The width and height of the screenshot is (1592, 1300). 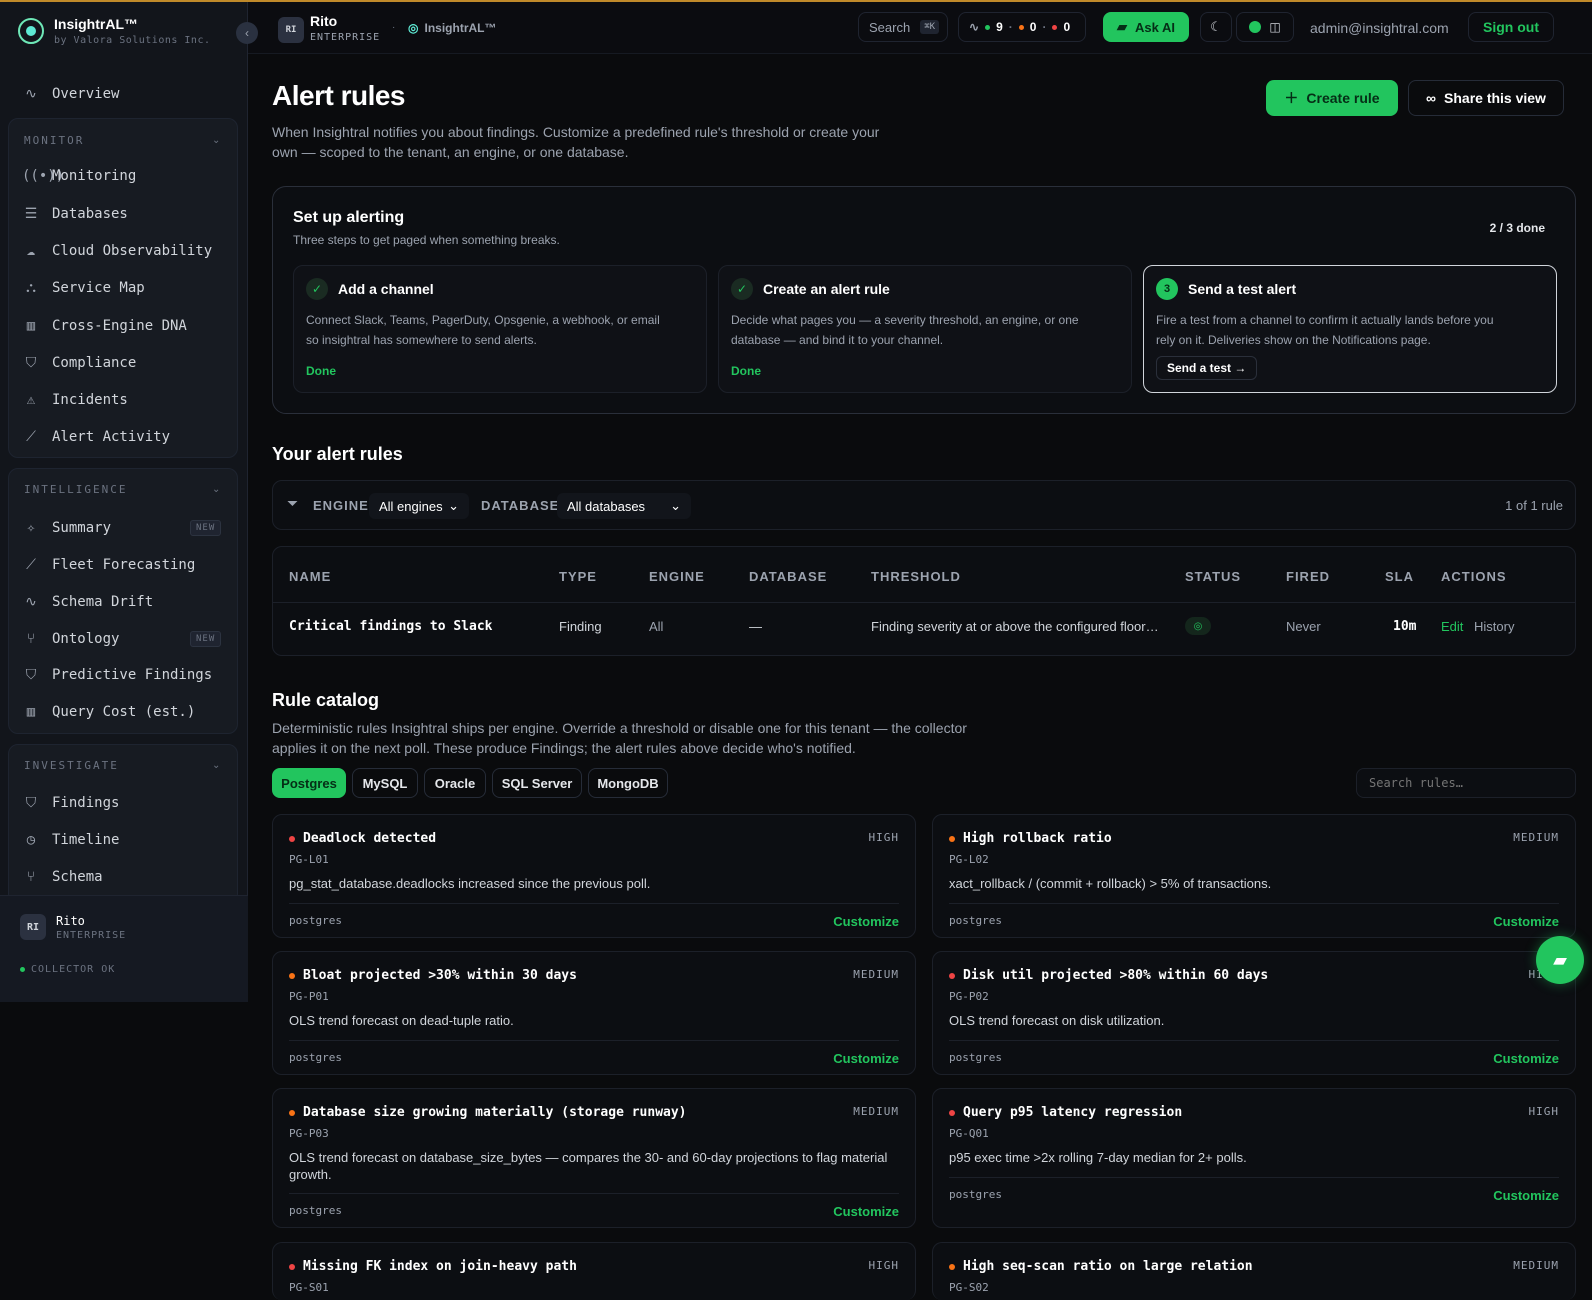 I want to click on pulse-icon: ∿, so click(x=31, y=602).